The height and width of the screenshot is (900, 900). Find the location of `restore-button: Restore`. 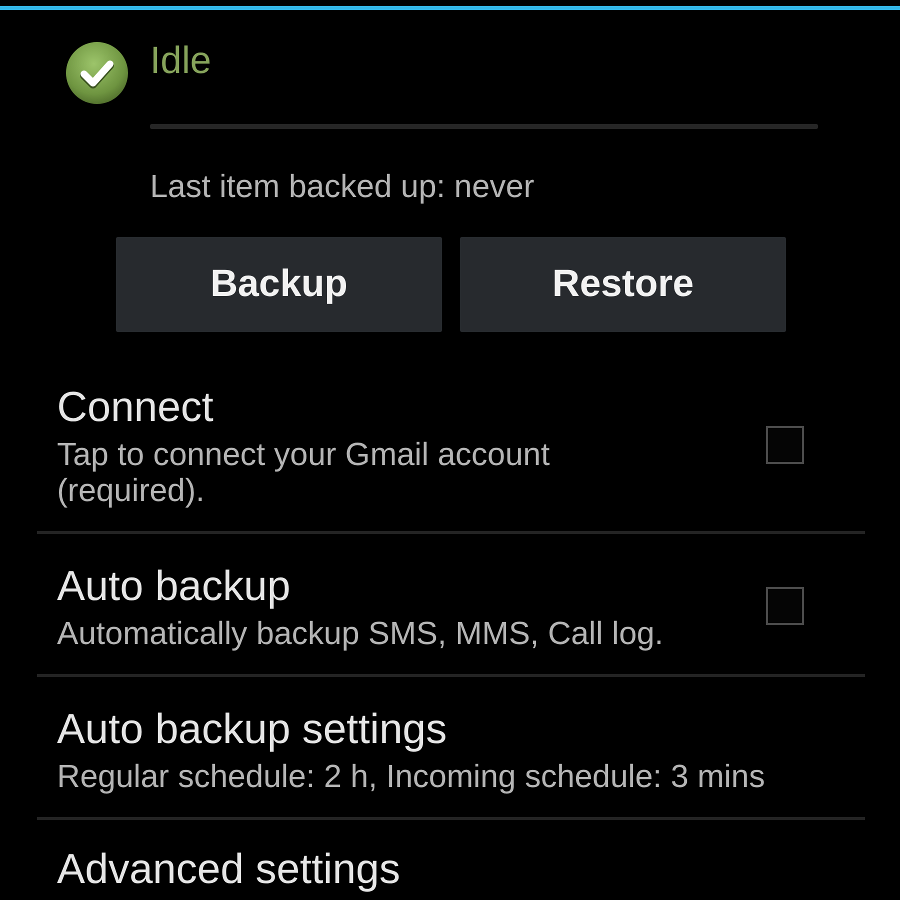

restore-button: Restore is located at coordinates (623, 284).